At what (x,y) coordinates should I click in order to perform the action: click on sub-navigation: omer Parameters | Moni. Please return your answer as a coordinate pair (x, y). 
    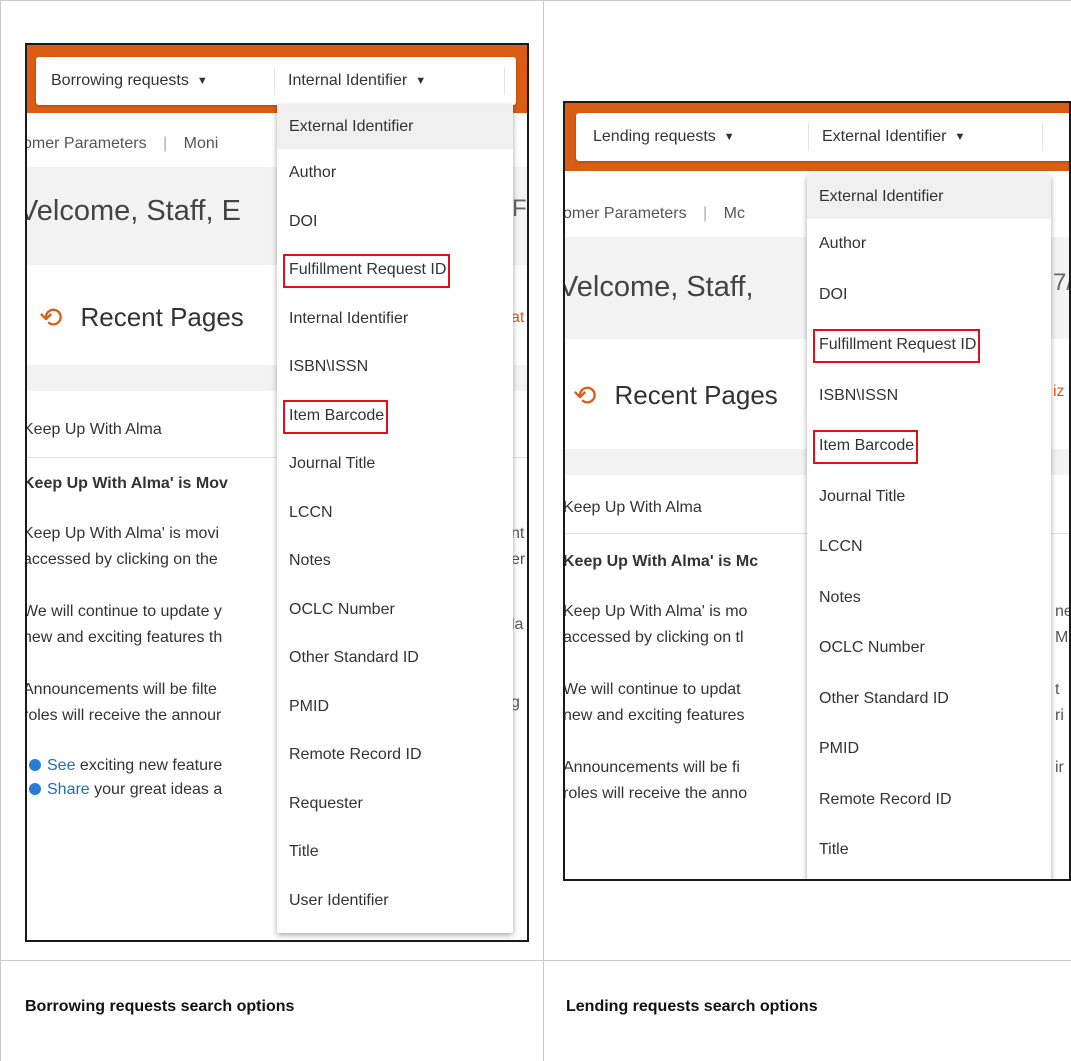
    Looking at the image, I should click on (123, 144).